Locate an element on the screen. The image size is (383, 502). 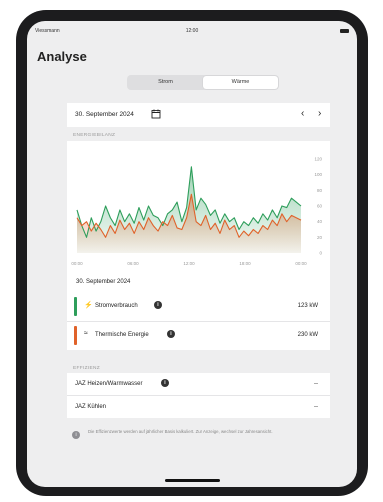
x-tick-label: 06:00 is located at coordinates (133, 263).